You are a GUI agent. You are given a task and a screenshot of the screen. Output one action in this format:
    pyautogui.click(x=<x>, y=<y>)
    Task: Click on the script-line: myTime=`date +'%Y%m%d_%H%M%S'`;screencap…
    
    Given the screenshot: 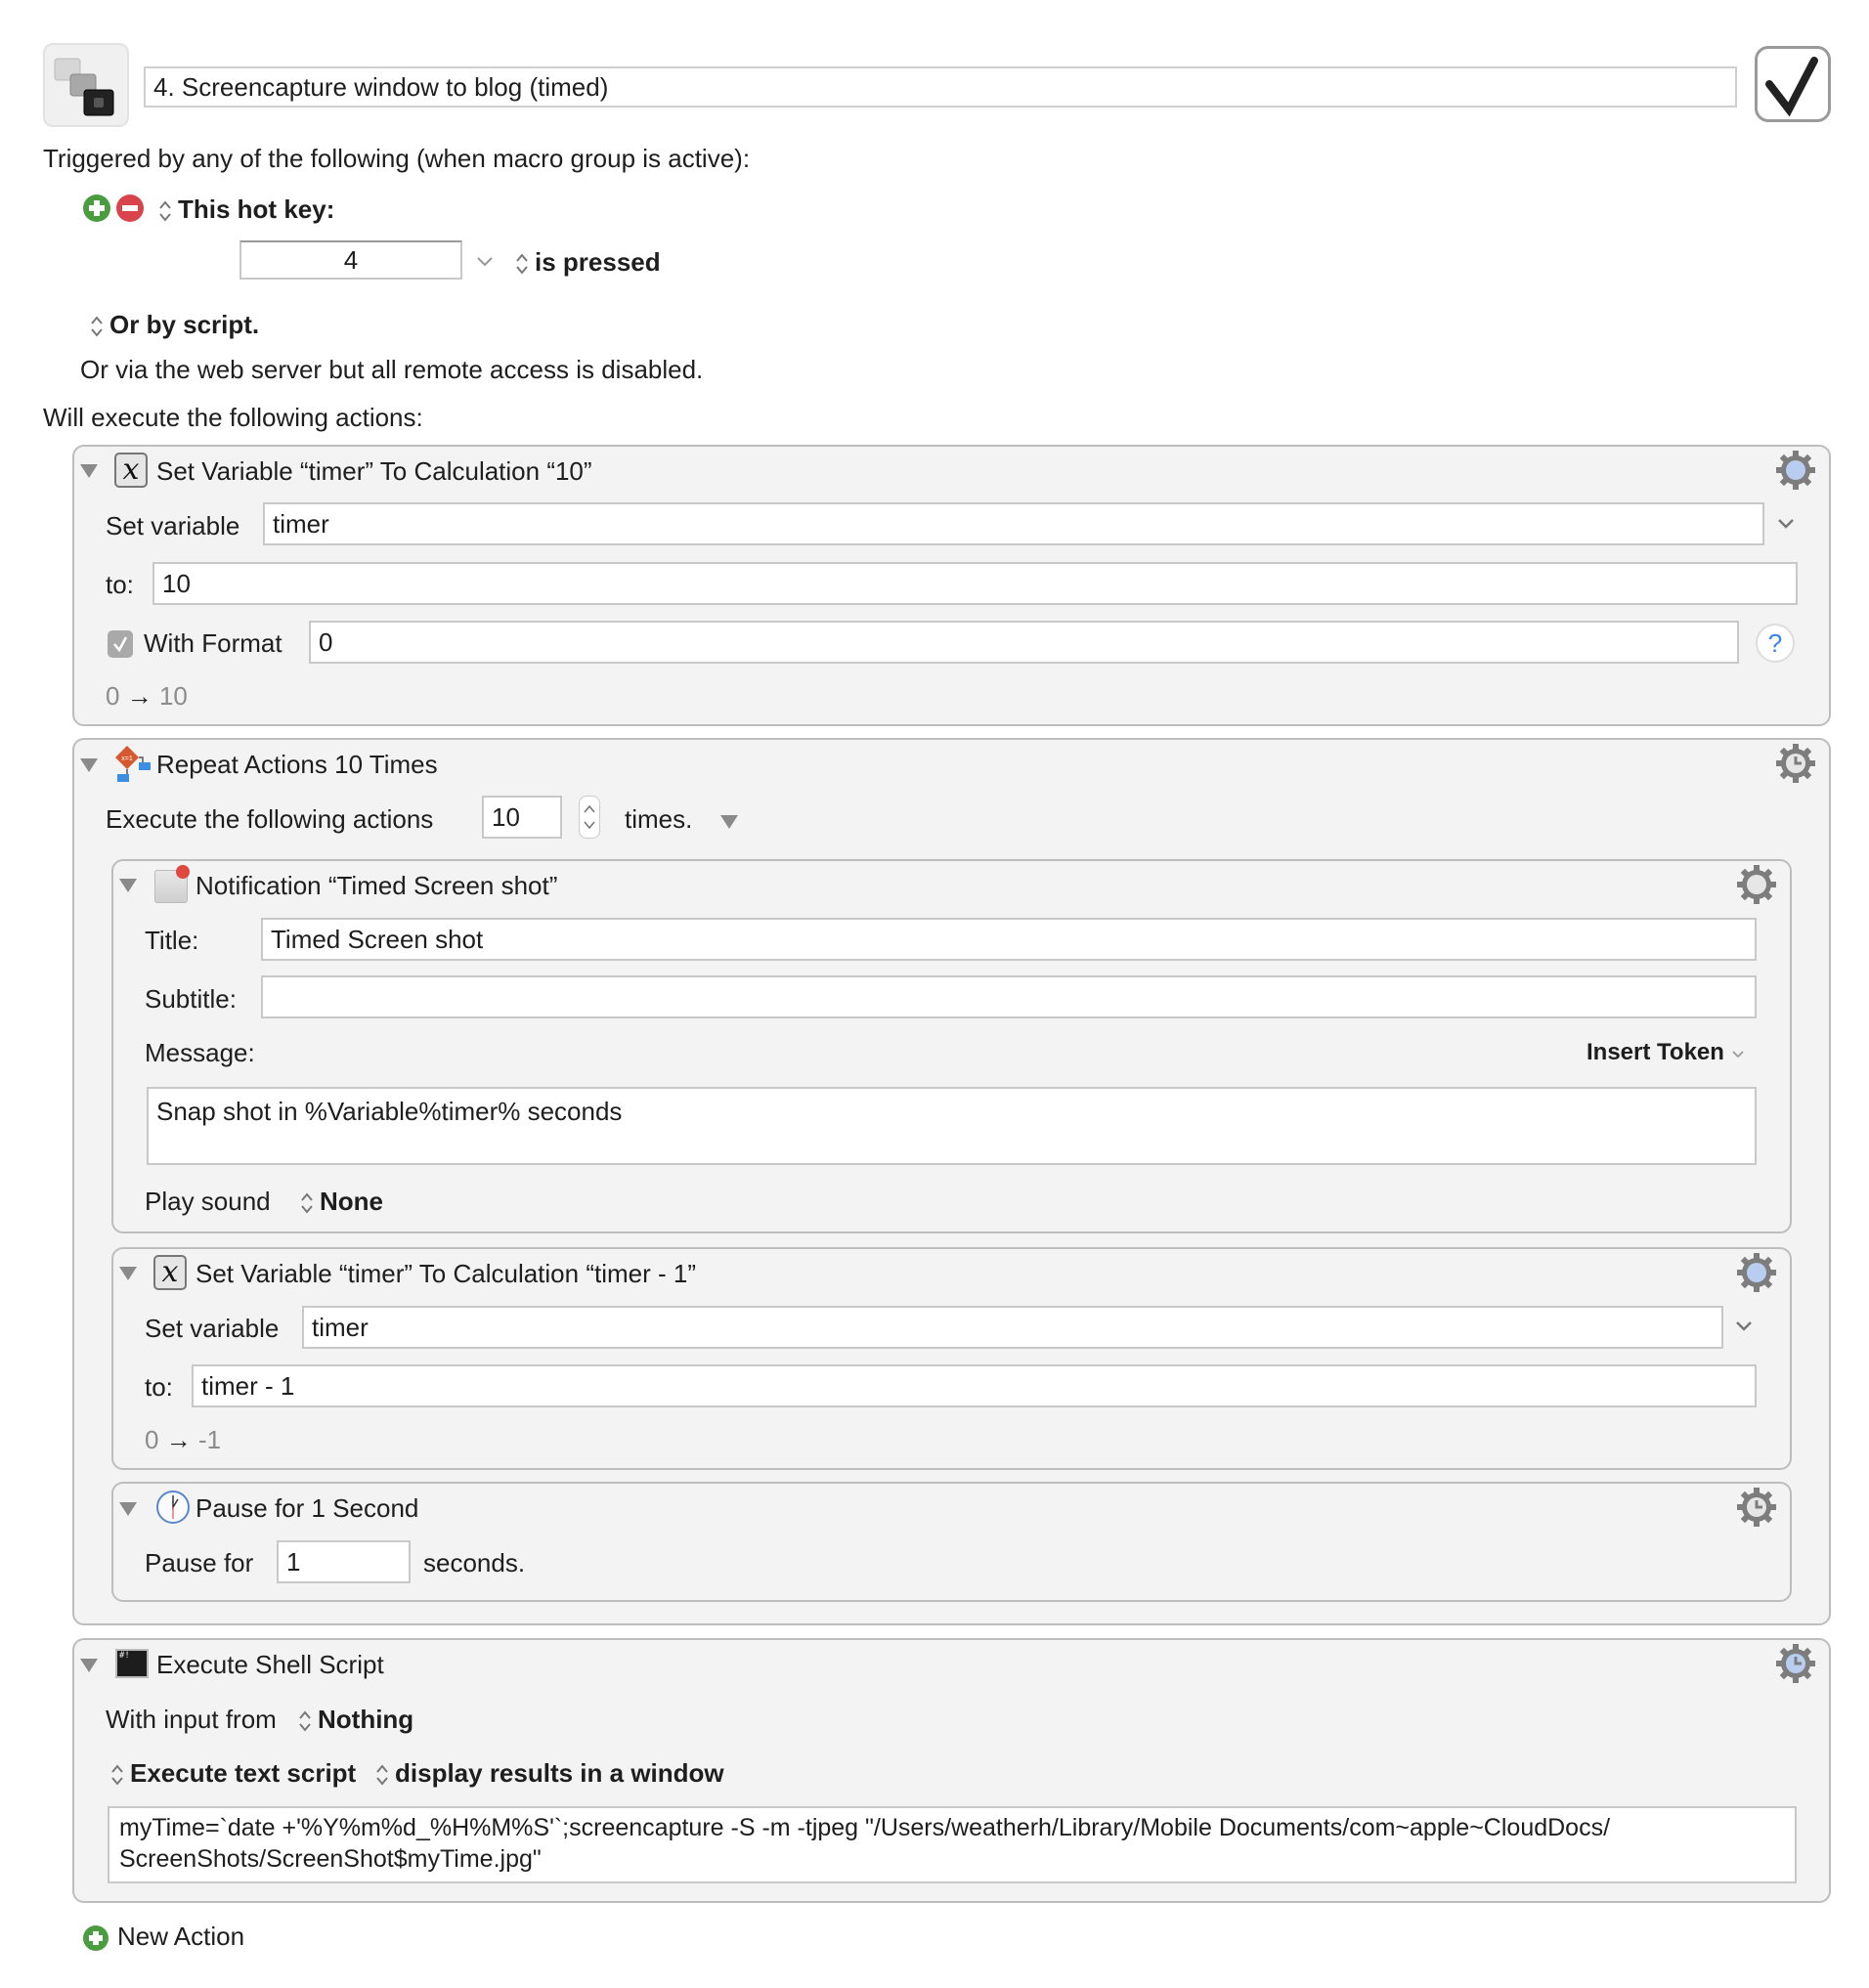 What is the action you would take?
    pyautogui.click(x=865, y=1828)
    